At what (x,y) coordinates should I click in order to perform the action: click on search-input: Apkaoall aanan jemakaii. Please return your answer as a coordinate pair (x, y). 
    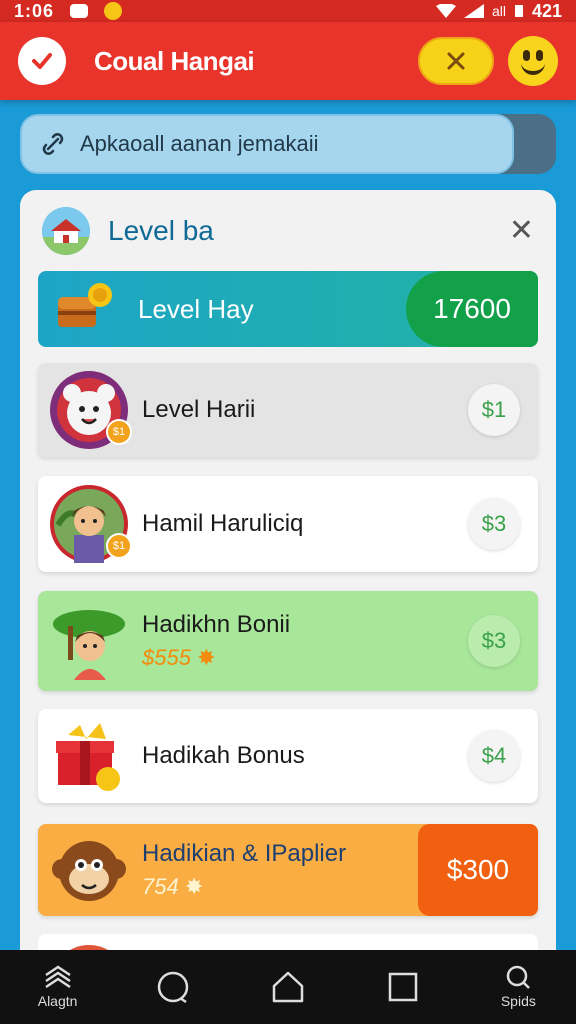
    Looking at the image, I should click on (267, 144).